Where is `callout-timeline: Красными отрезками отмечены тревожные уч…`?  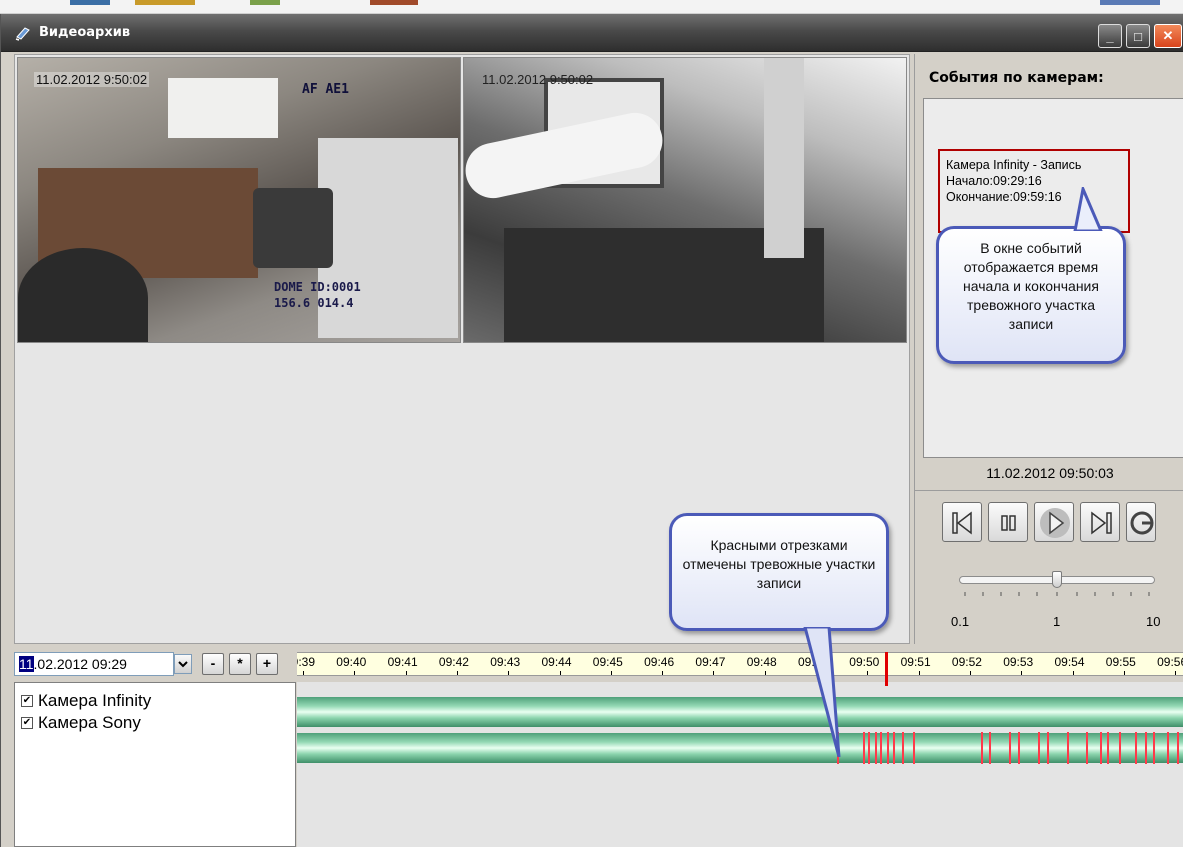 callout-timeline: Красными отрезками отмечены тревожные уч… is located at coordinates (779, 572).